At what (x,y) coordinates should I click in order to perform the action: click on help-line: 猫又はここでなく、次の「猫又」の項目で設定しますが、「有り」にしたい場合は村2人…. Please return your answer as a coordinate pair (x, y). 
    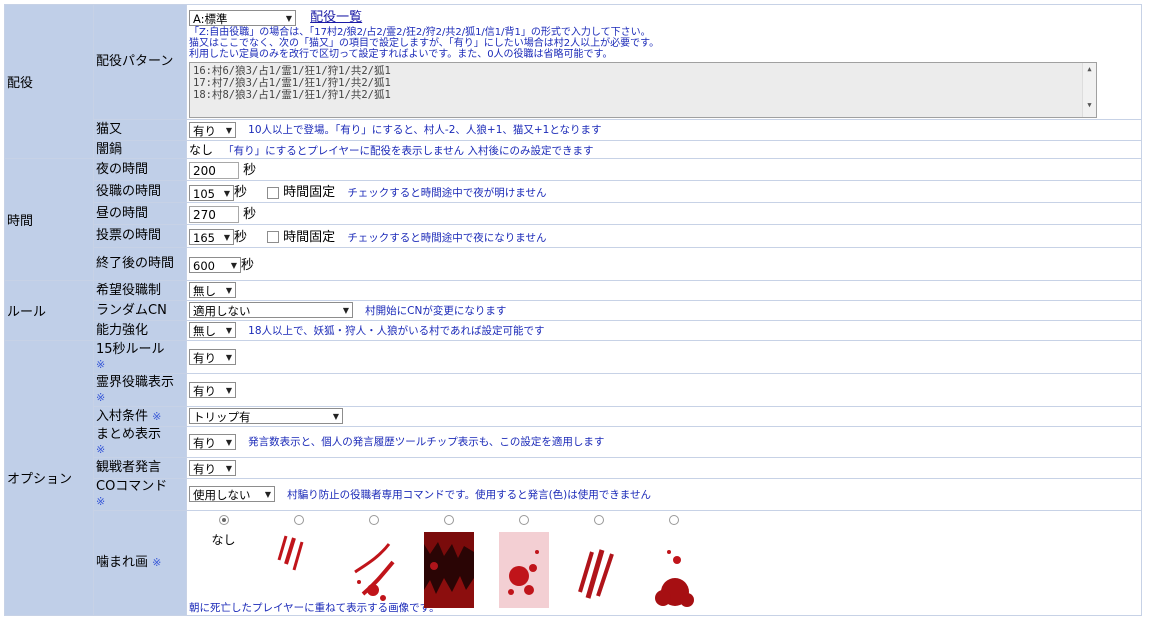
    Looking at the image, I should click on (424, 43).